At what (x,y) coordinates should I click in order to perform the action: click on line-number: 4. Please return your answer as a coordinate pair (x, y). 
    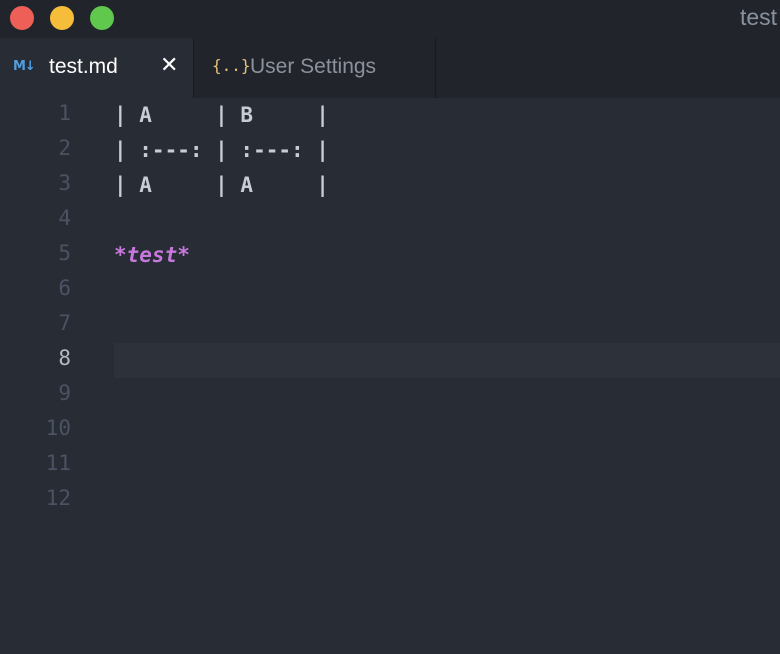
    Looking at the image, I should click on (64, 218).